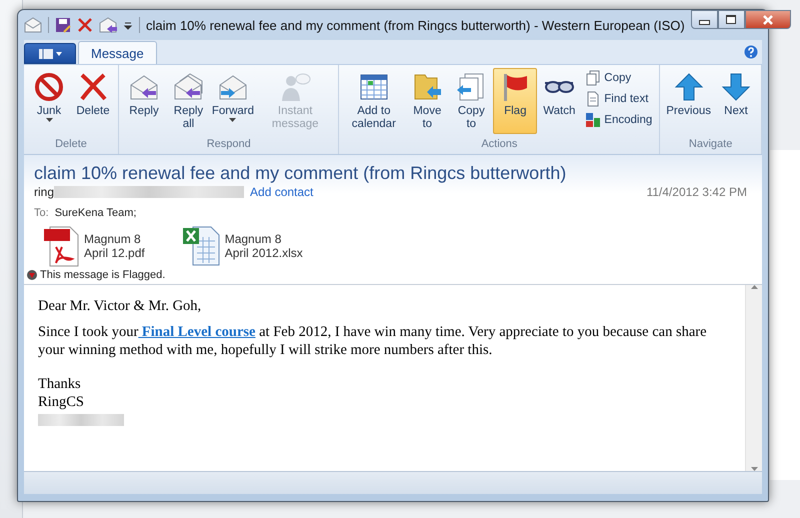 The image size is (800, 518). I want to click on close-icon, so click(768, 19).